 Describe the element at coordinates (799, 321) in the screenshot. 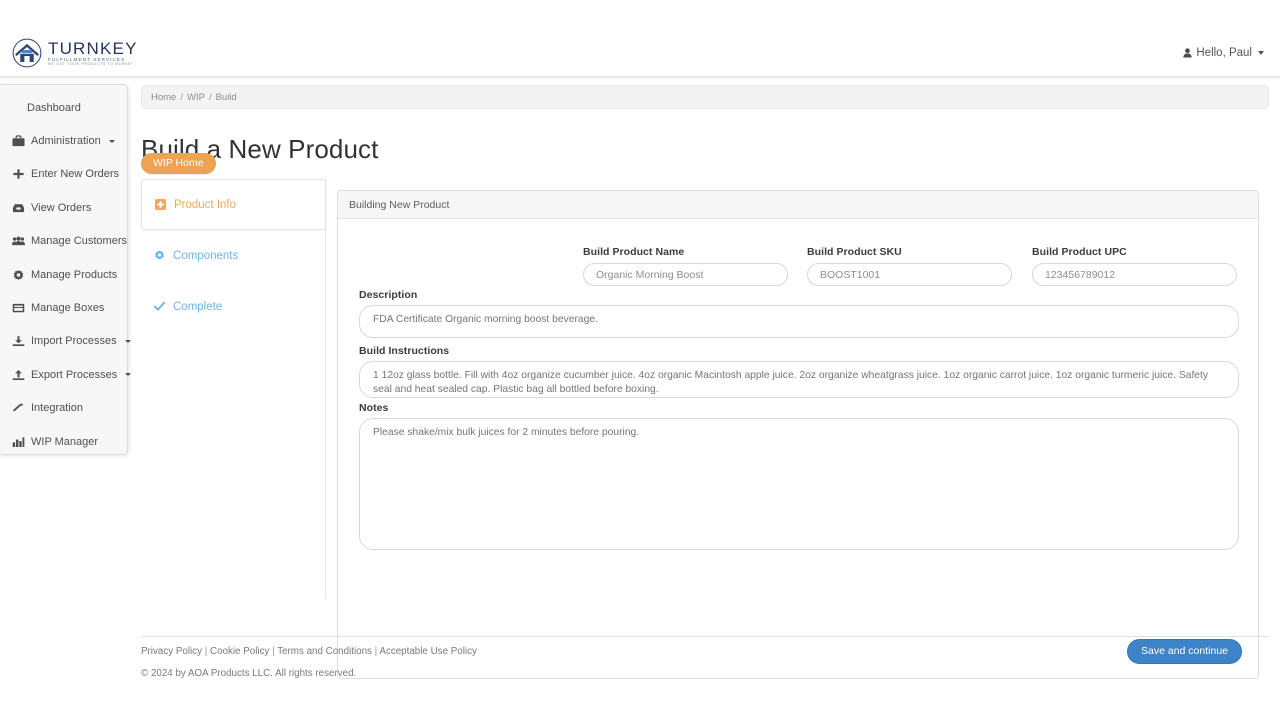

I see `description-textarea` at that location.